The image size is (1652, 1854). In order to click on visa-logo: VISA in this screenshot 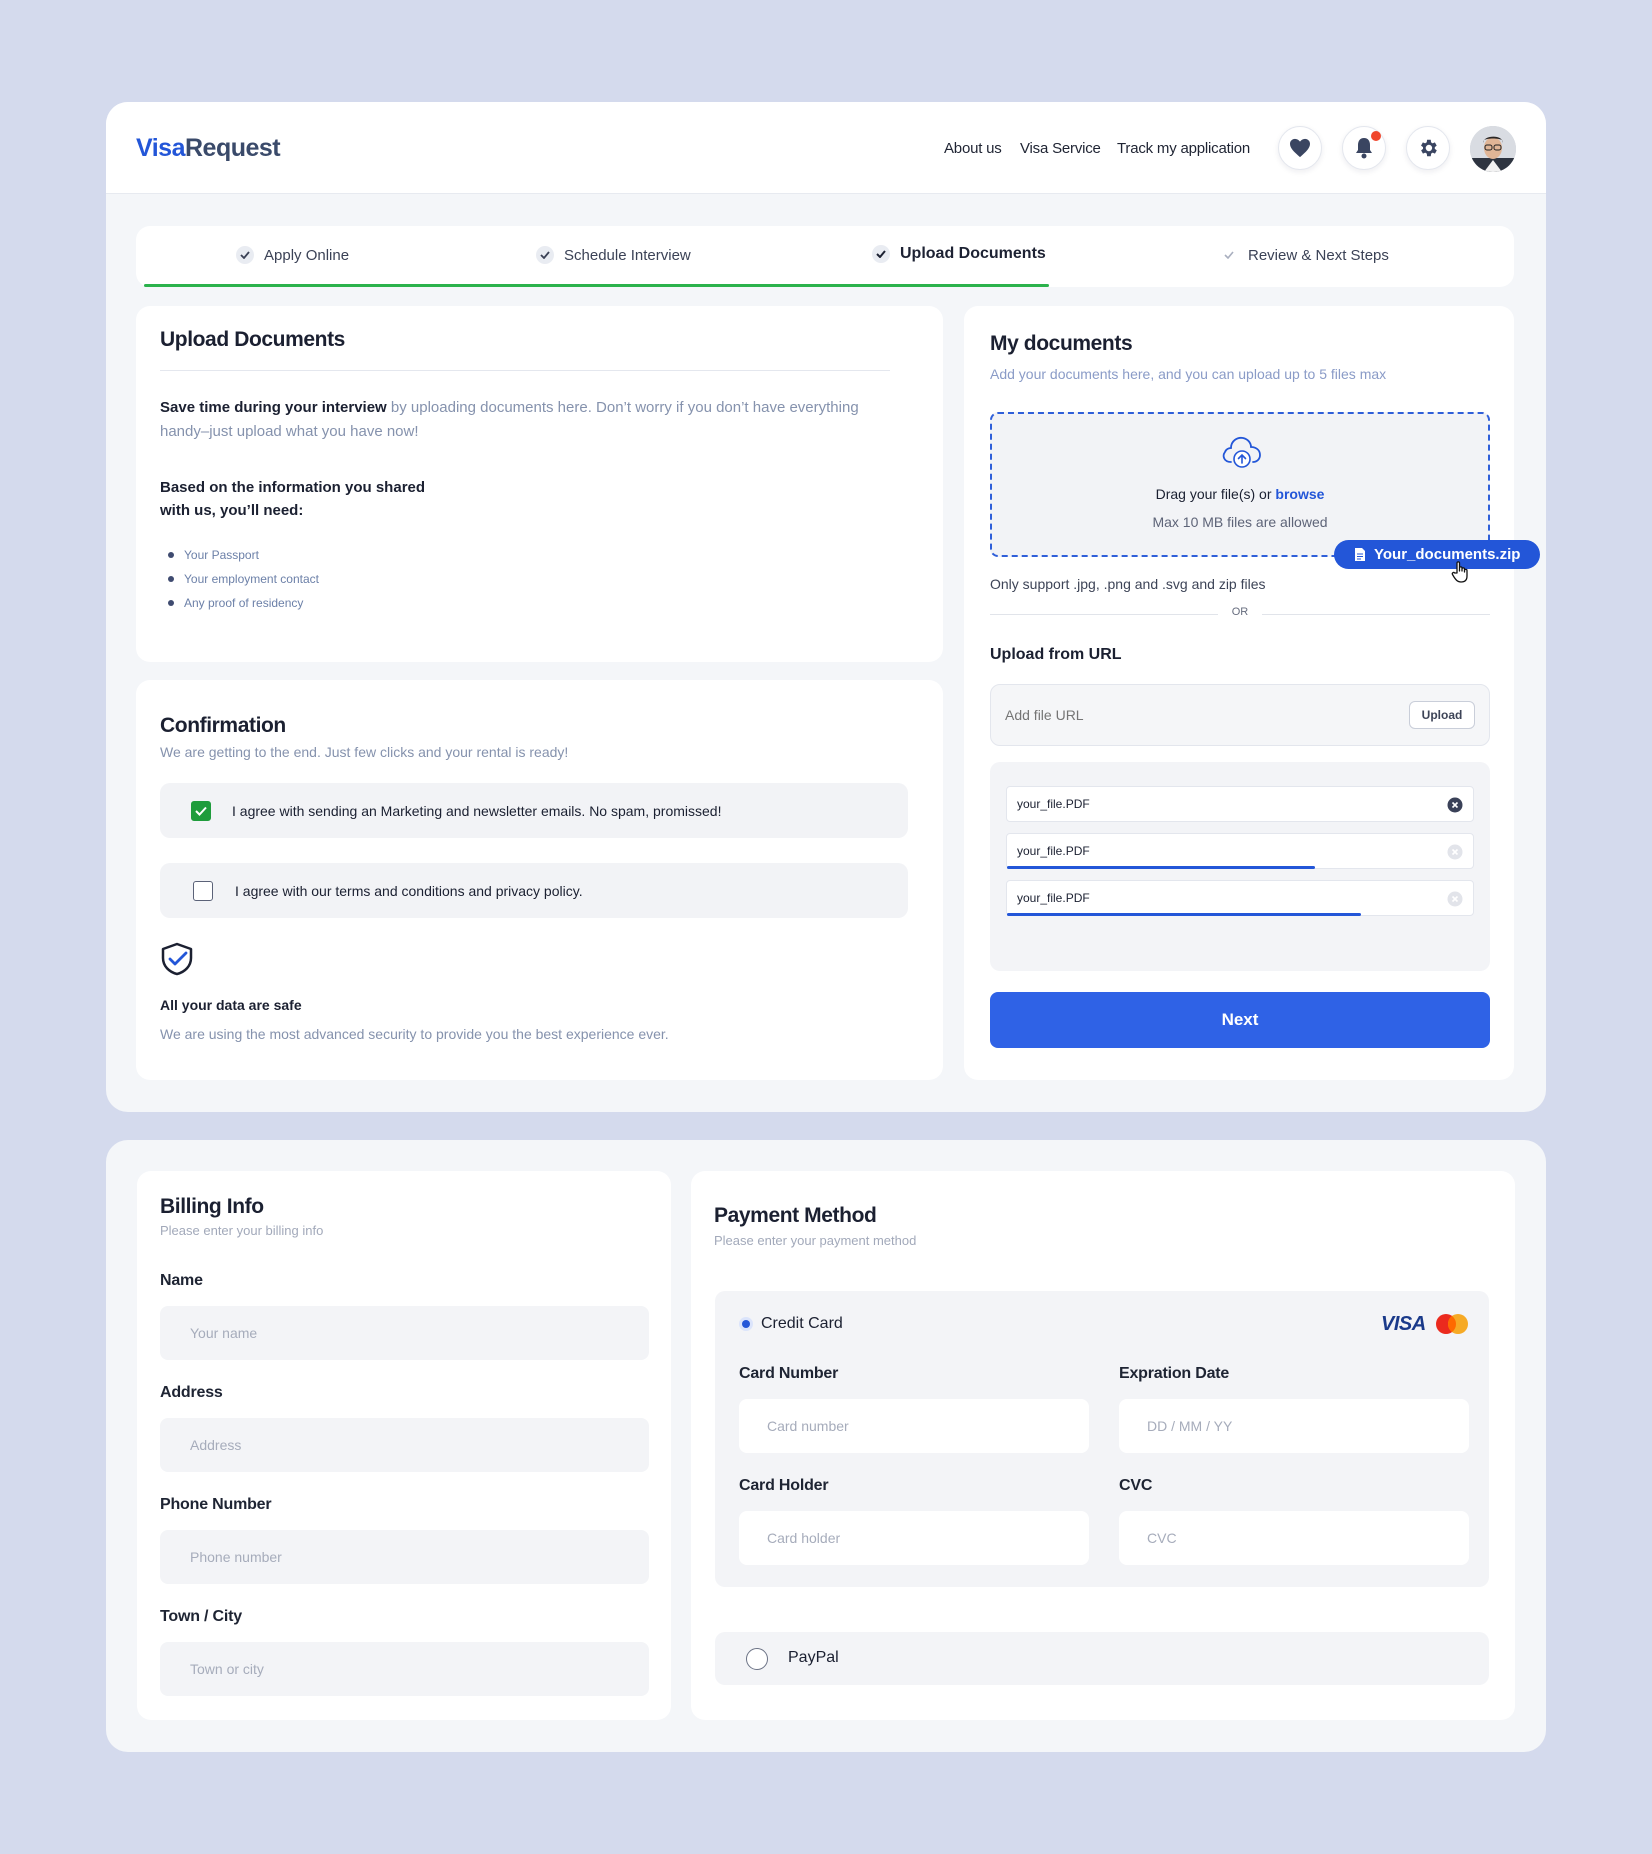, I will do `click(1403, 1324)`.